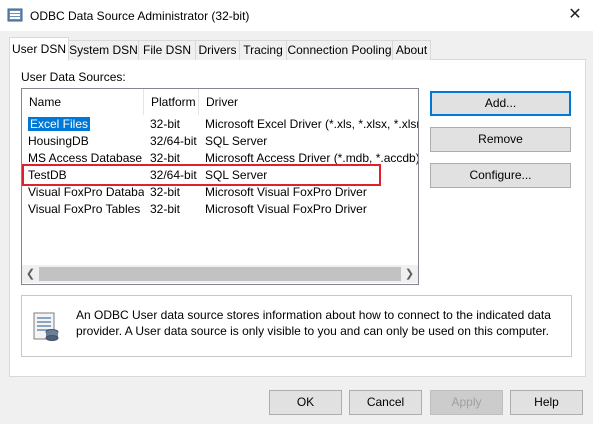 Image resolution: width=593 pixels, height=424 pixels. I want to click on row-name: HousingDB, so click(58, 141).